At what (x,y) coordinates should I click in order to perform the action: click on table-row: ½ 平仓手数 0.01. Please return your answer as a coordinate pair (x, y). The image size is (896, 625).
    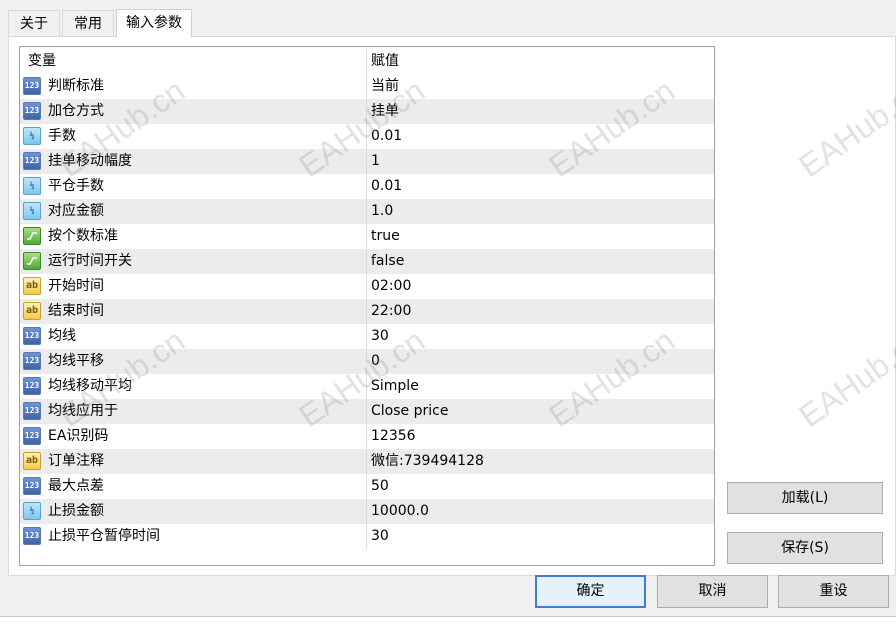
    Looking at the image, I should click on (367, 186).